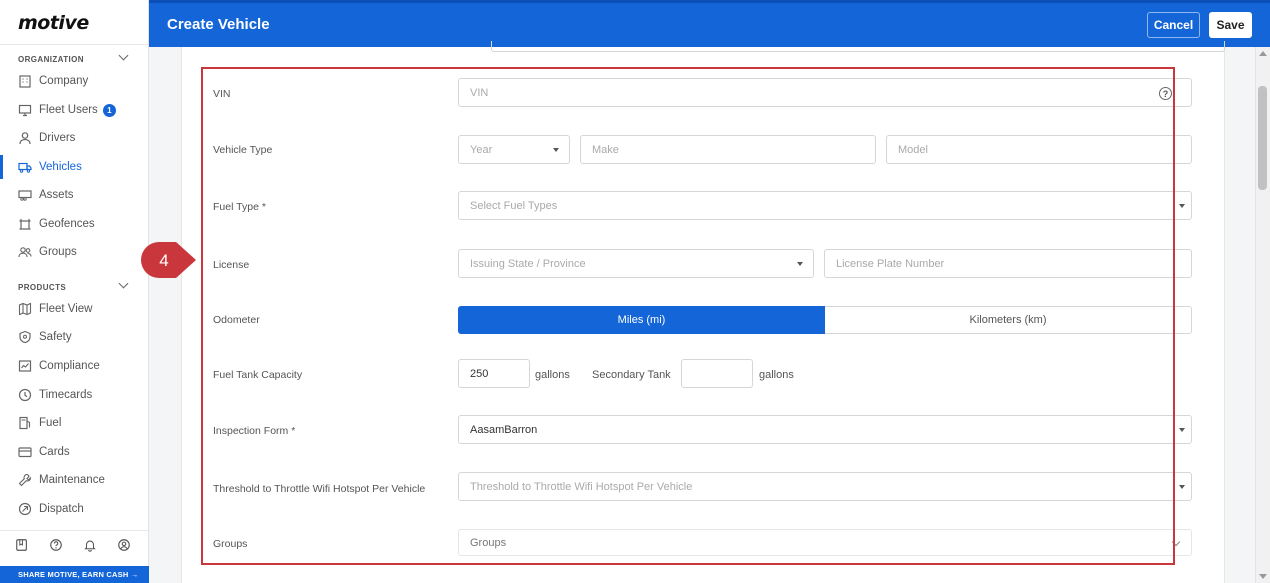  What do you see at coordinates (25, 81) in the screenshot?
I see `building-icon` at bounding box center [25, 81].